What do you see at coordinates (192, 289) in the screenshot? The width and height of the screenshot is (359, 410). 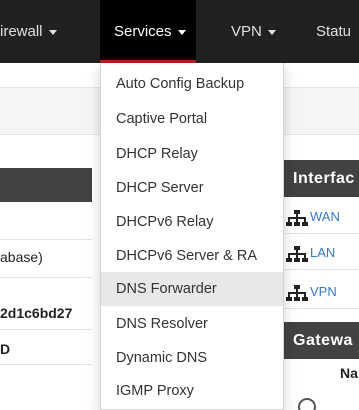 I see `menu-item-dns-forwarder: DNS Forwarder` at bounding box center [192, 289].